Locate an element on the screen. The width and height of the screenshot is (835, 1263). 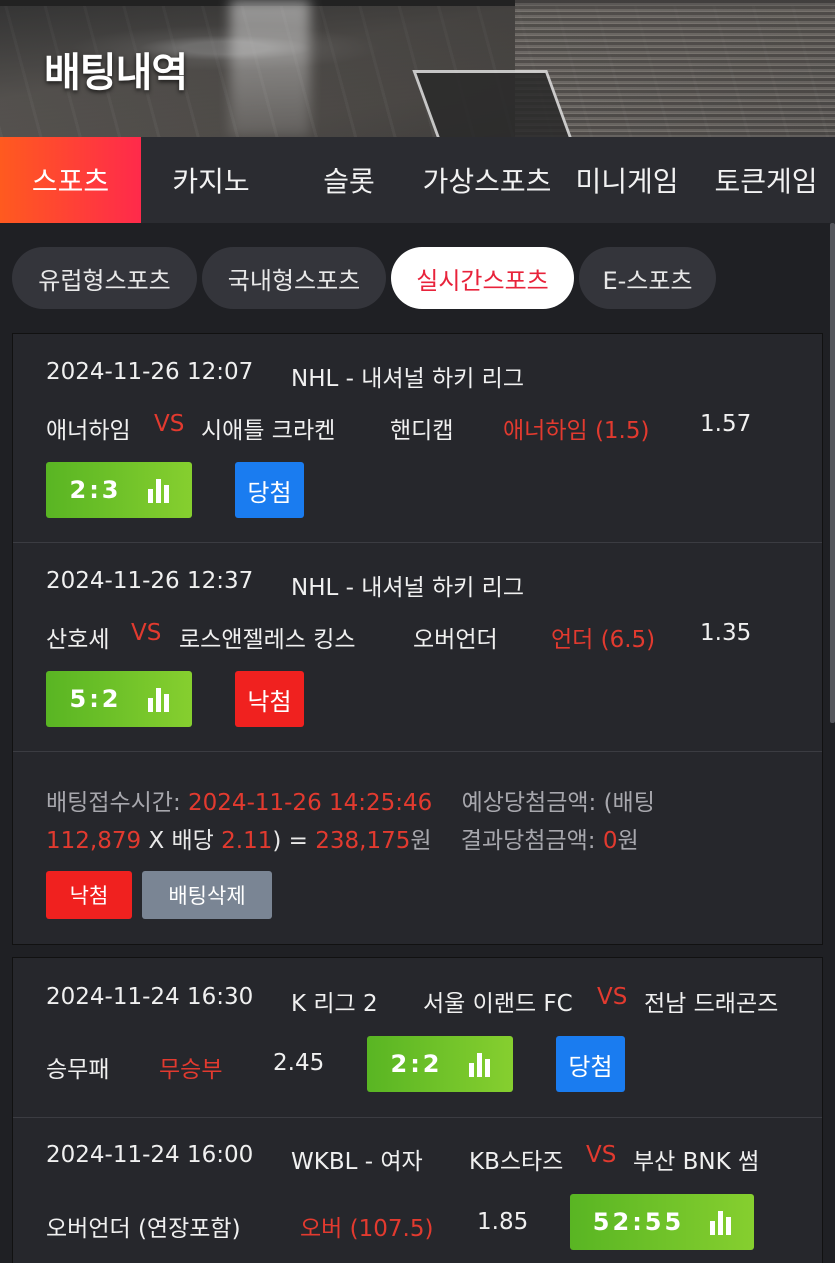
endzone-image is located at coordinates (492, 103).